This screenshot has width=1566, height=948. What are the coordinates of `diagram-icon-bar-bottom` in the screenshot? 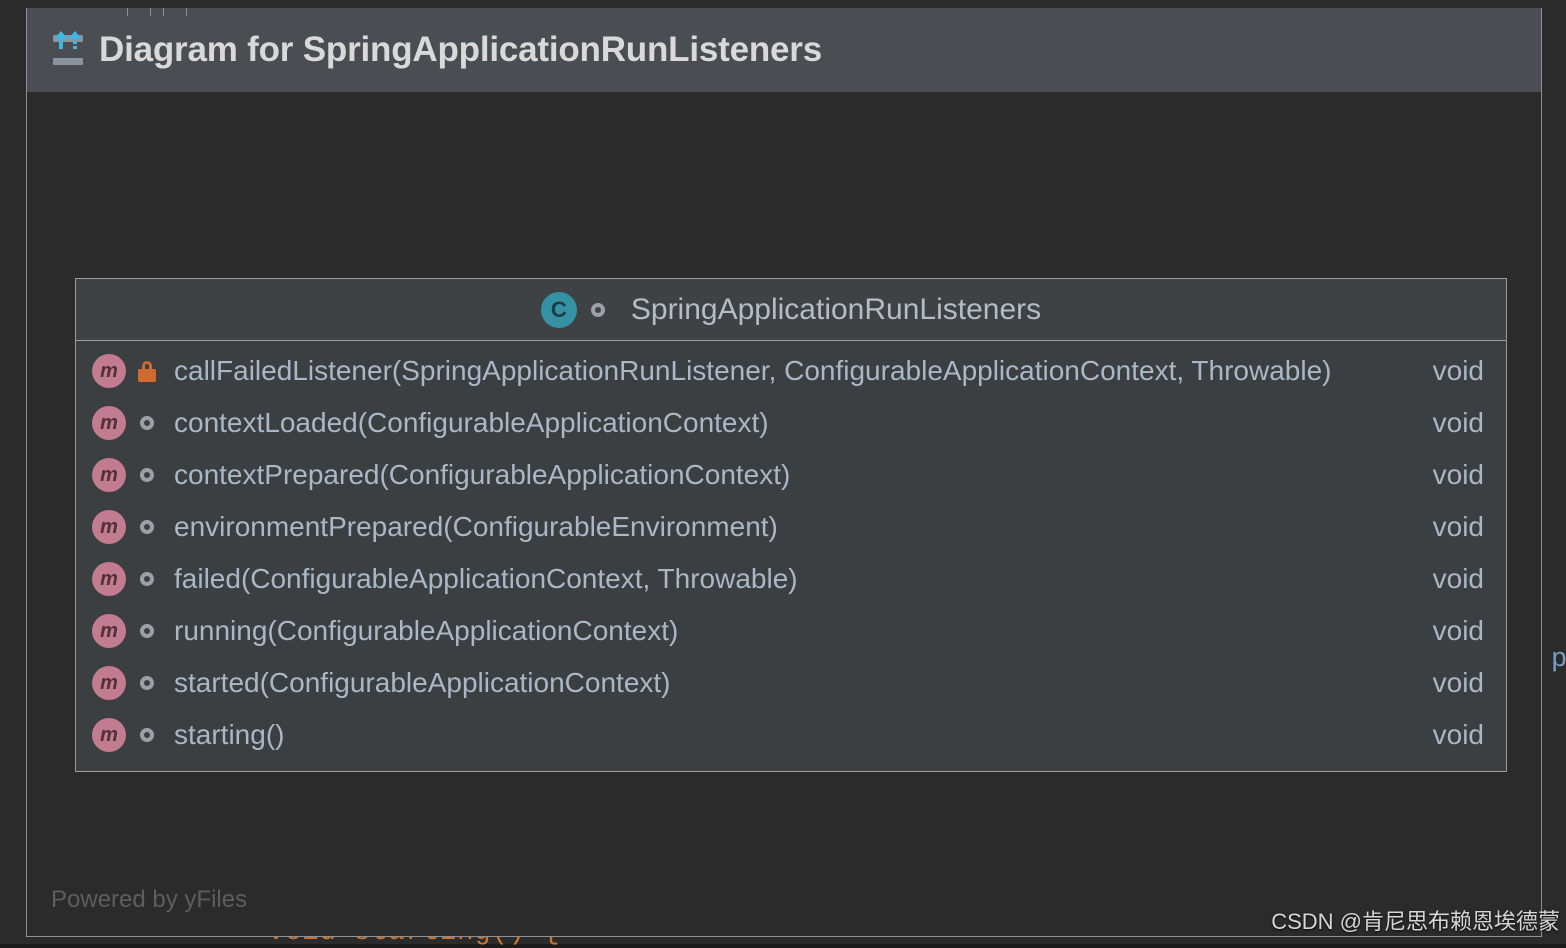 It's located at (68, 61).